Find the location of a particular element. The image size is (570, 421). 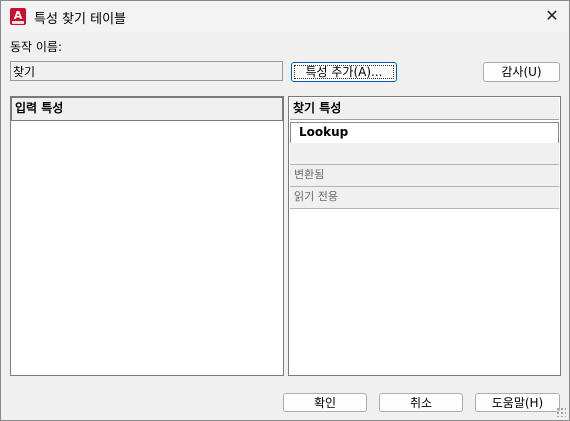

action-name-label: 동작 이름: is located at coordinates (36, 47).